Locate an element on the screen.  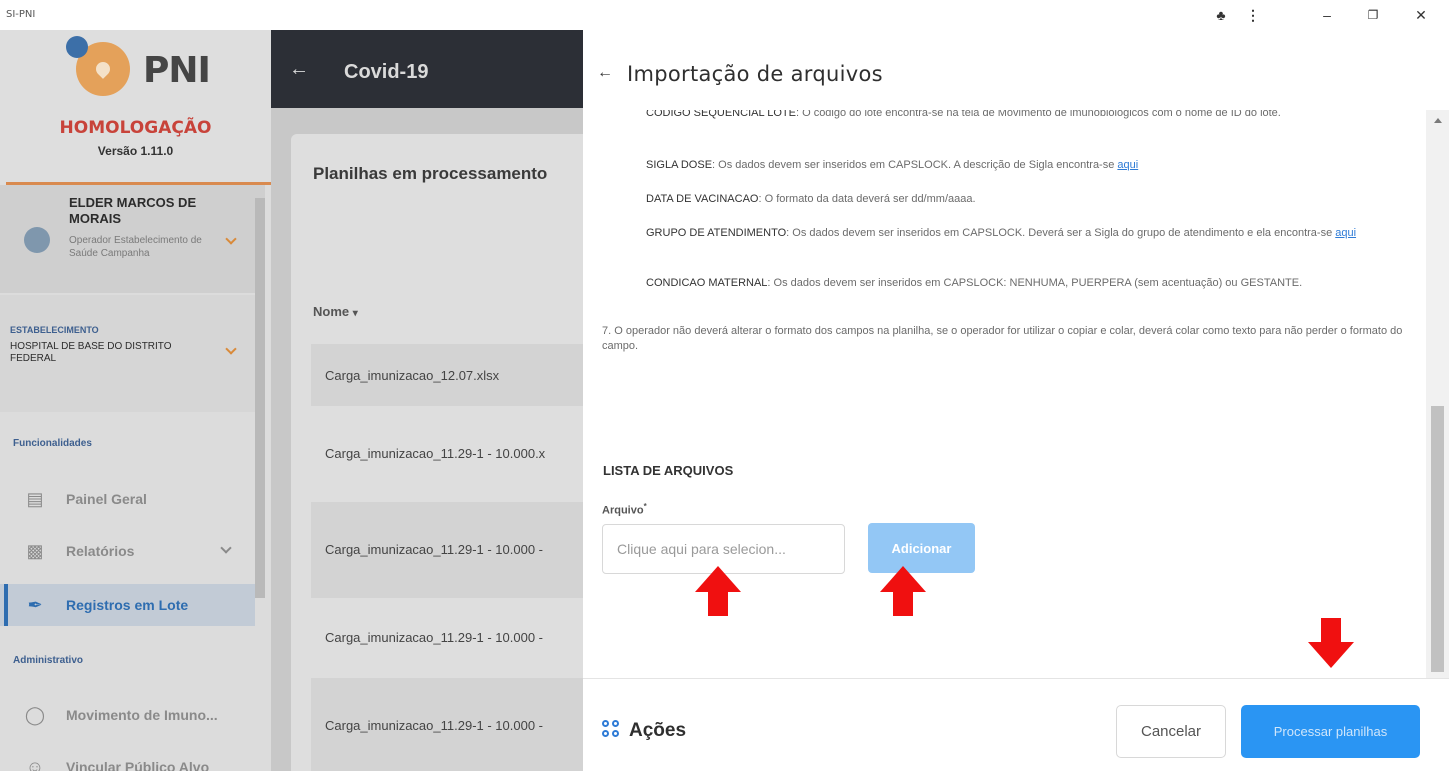
close-icon: ✕ is located at coordinates (1421, 15).